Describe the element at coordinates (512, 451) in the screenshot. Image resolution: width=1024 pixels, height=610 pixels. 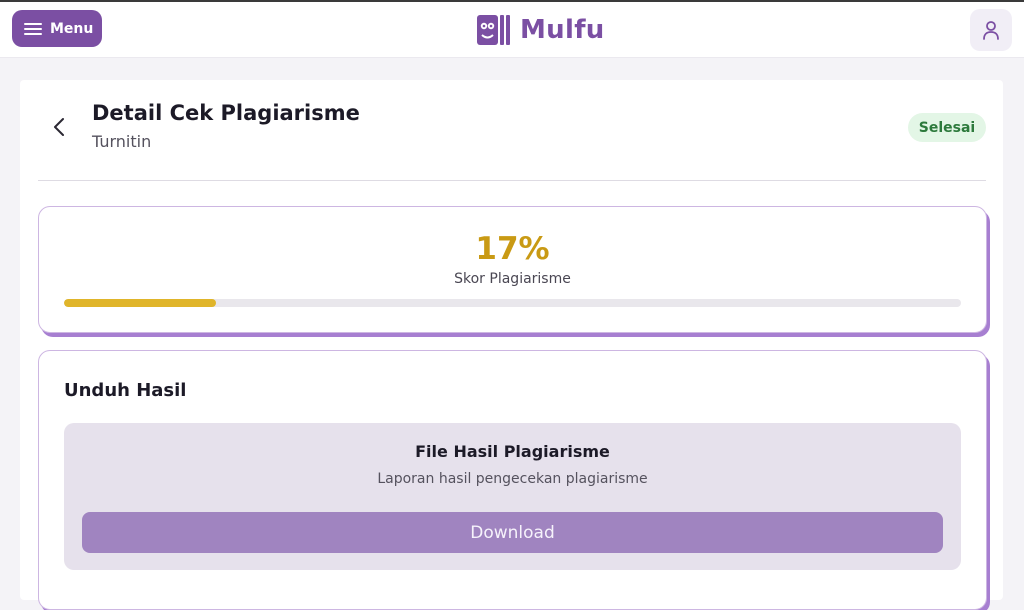
I see `file-title: File Hasil Plagiarisme` at that location.